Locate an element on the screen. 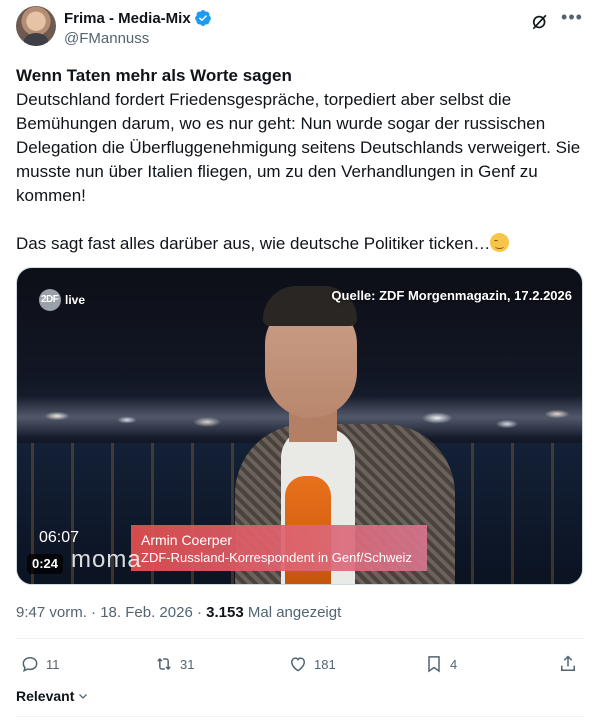 Image resolution: width=600 pixels, height=722 pixels. avatar is located at coordinates (36, 26).